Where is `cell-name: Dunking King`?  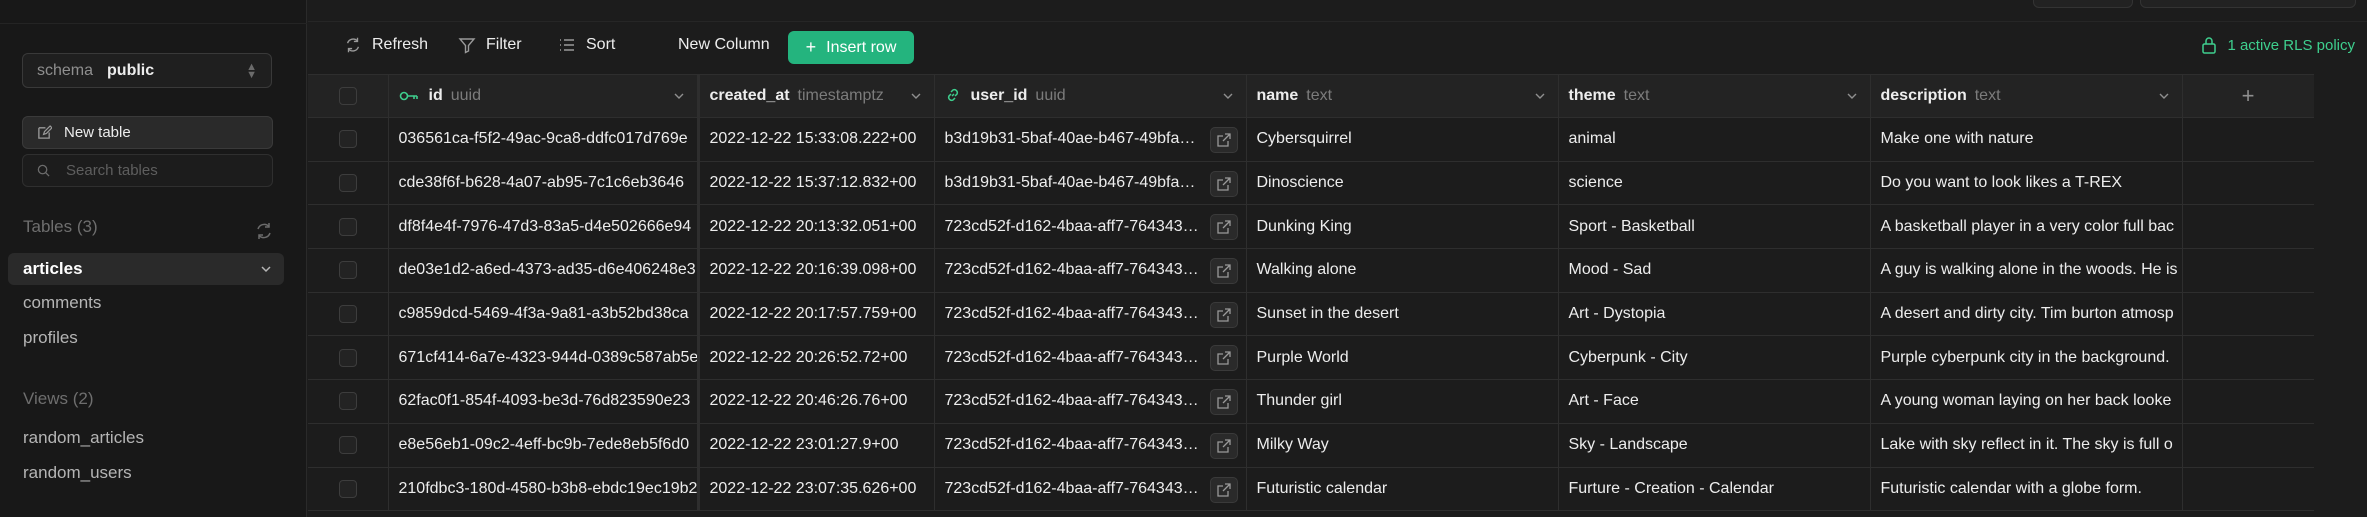
cell-name: Dunking King is located at coordinates (1402, 227).